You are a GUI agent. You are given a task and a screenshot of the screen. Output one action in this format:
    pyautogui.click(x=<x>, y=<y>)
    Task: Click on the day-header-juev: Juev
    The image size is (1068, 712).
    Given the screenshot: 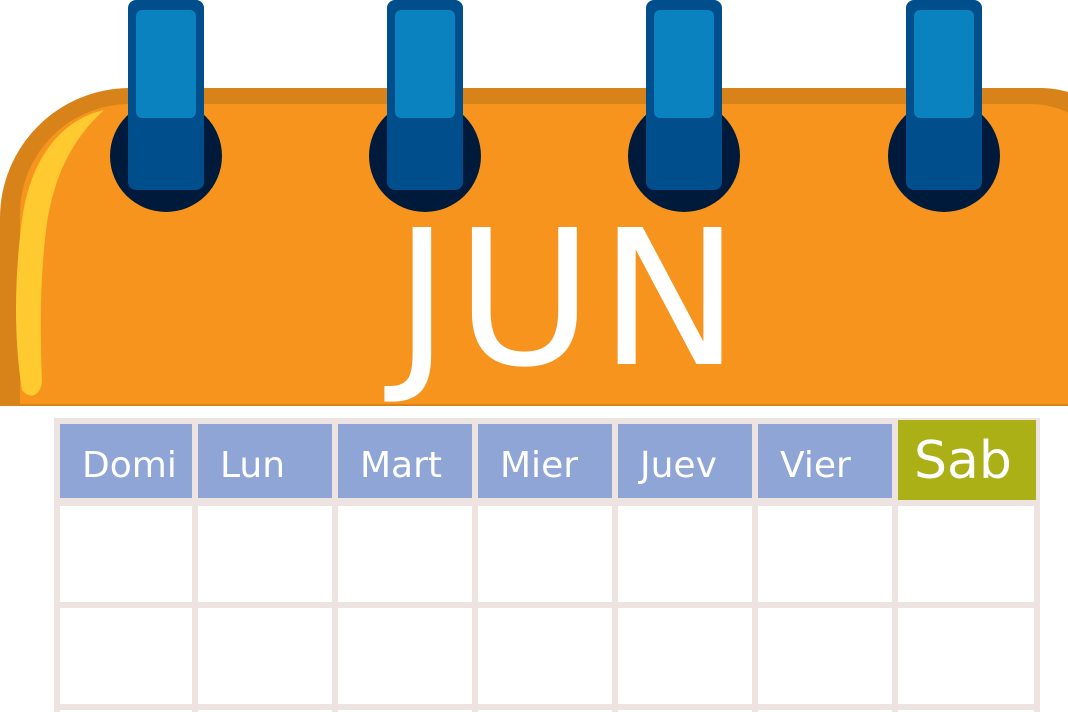 What is the action you would take?
    pyautogui.click(x=685, y=461)
    